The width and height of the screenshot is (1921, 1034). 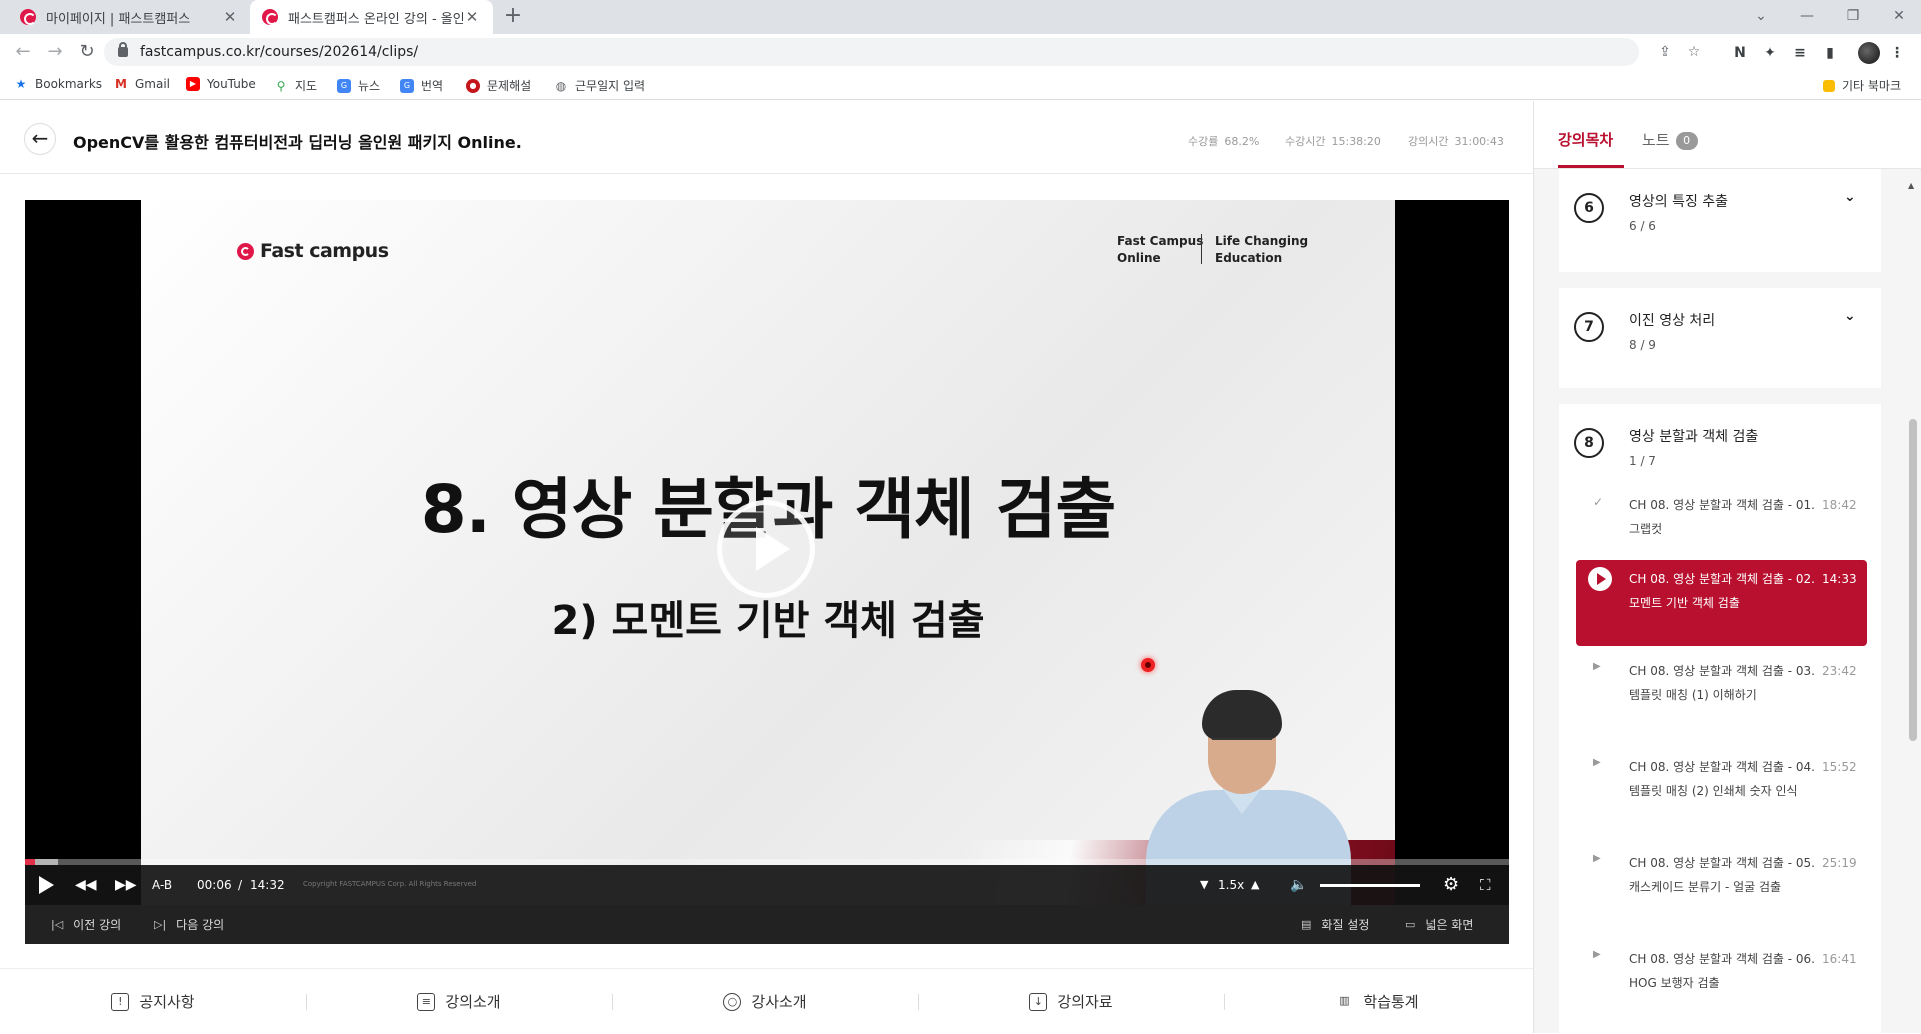 I want to click on course-time-stat: 강의시간 31:00:43, so click(x=1456, y=141).